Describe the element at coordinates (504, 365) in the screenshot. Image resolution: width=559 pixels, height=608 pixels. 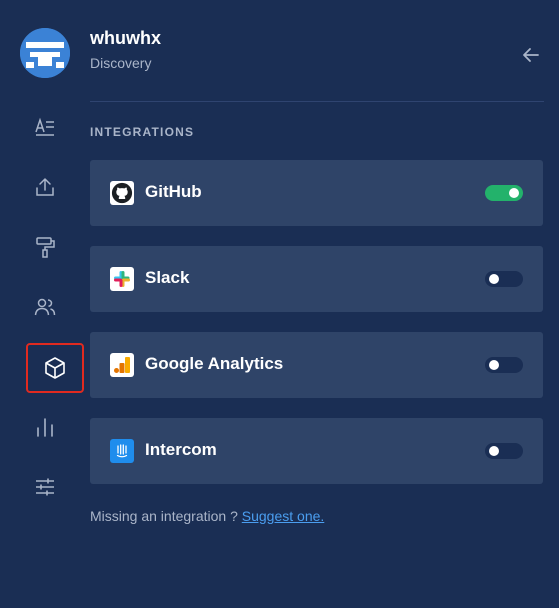
I see `google-analytics-toggle` at that location.